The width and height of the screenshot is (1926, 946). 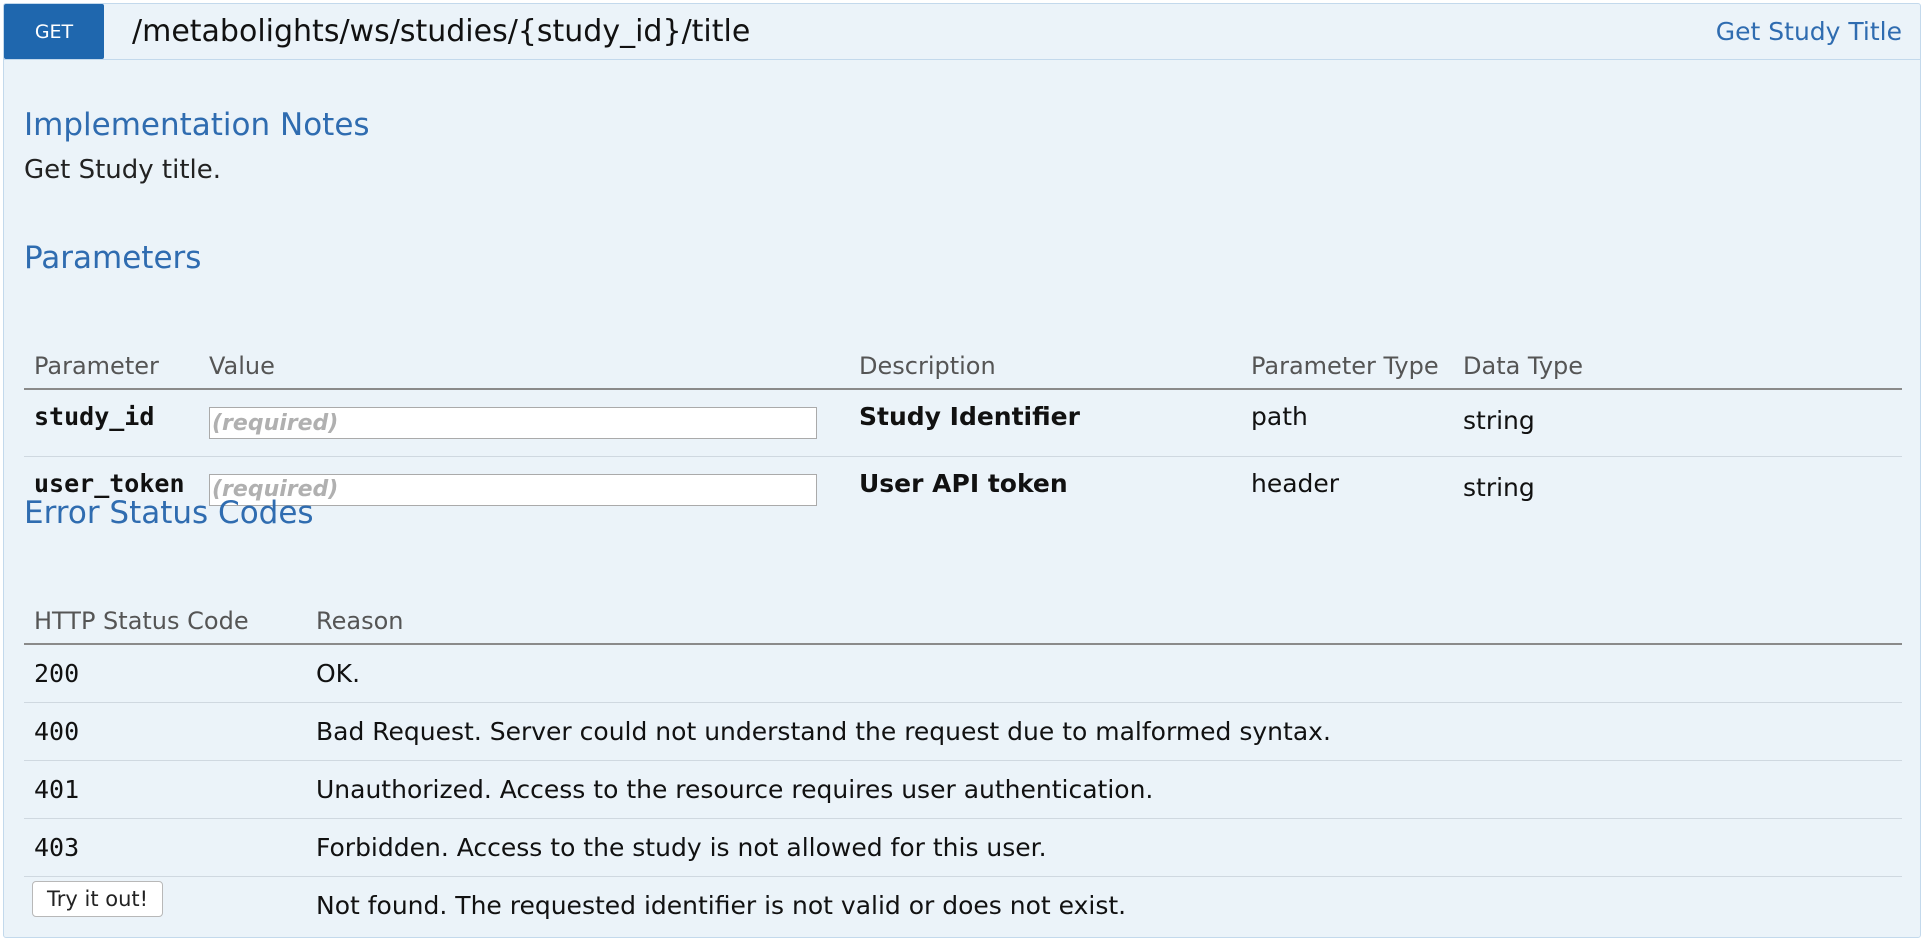 I want to click on parameter-type: header, so click(x=1295, y=483).